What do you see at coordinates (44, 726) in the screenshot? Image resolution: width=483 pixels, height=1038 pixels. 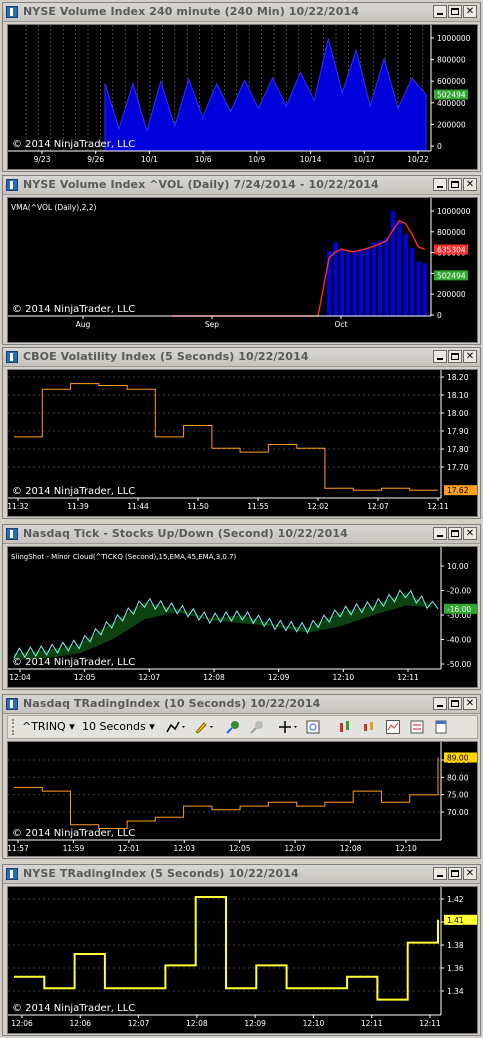 I see `instrument-label: ^TRINQ` at bounding box center [44, 726].